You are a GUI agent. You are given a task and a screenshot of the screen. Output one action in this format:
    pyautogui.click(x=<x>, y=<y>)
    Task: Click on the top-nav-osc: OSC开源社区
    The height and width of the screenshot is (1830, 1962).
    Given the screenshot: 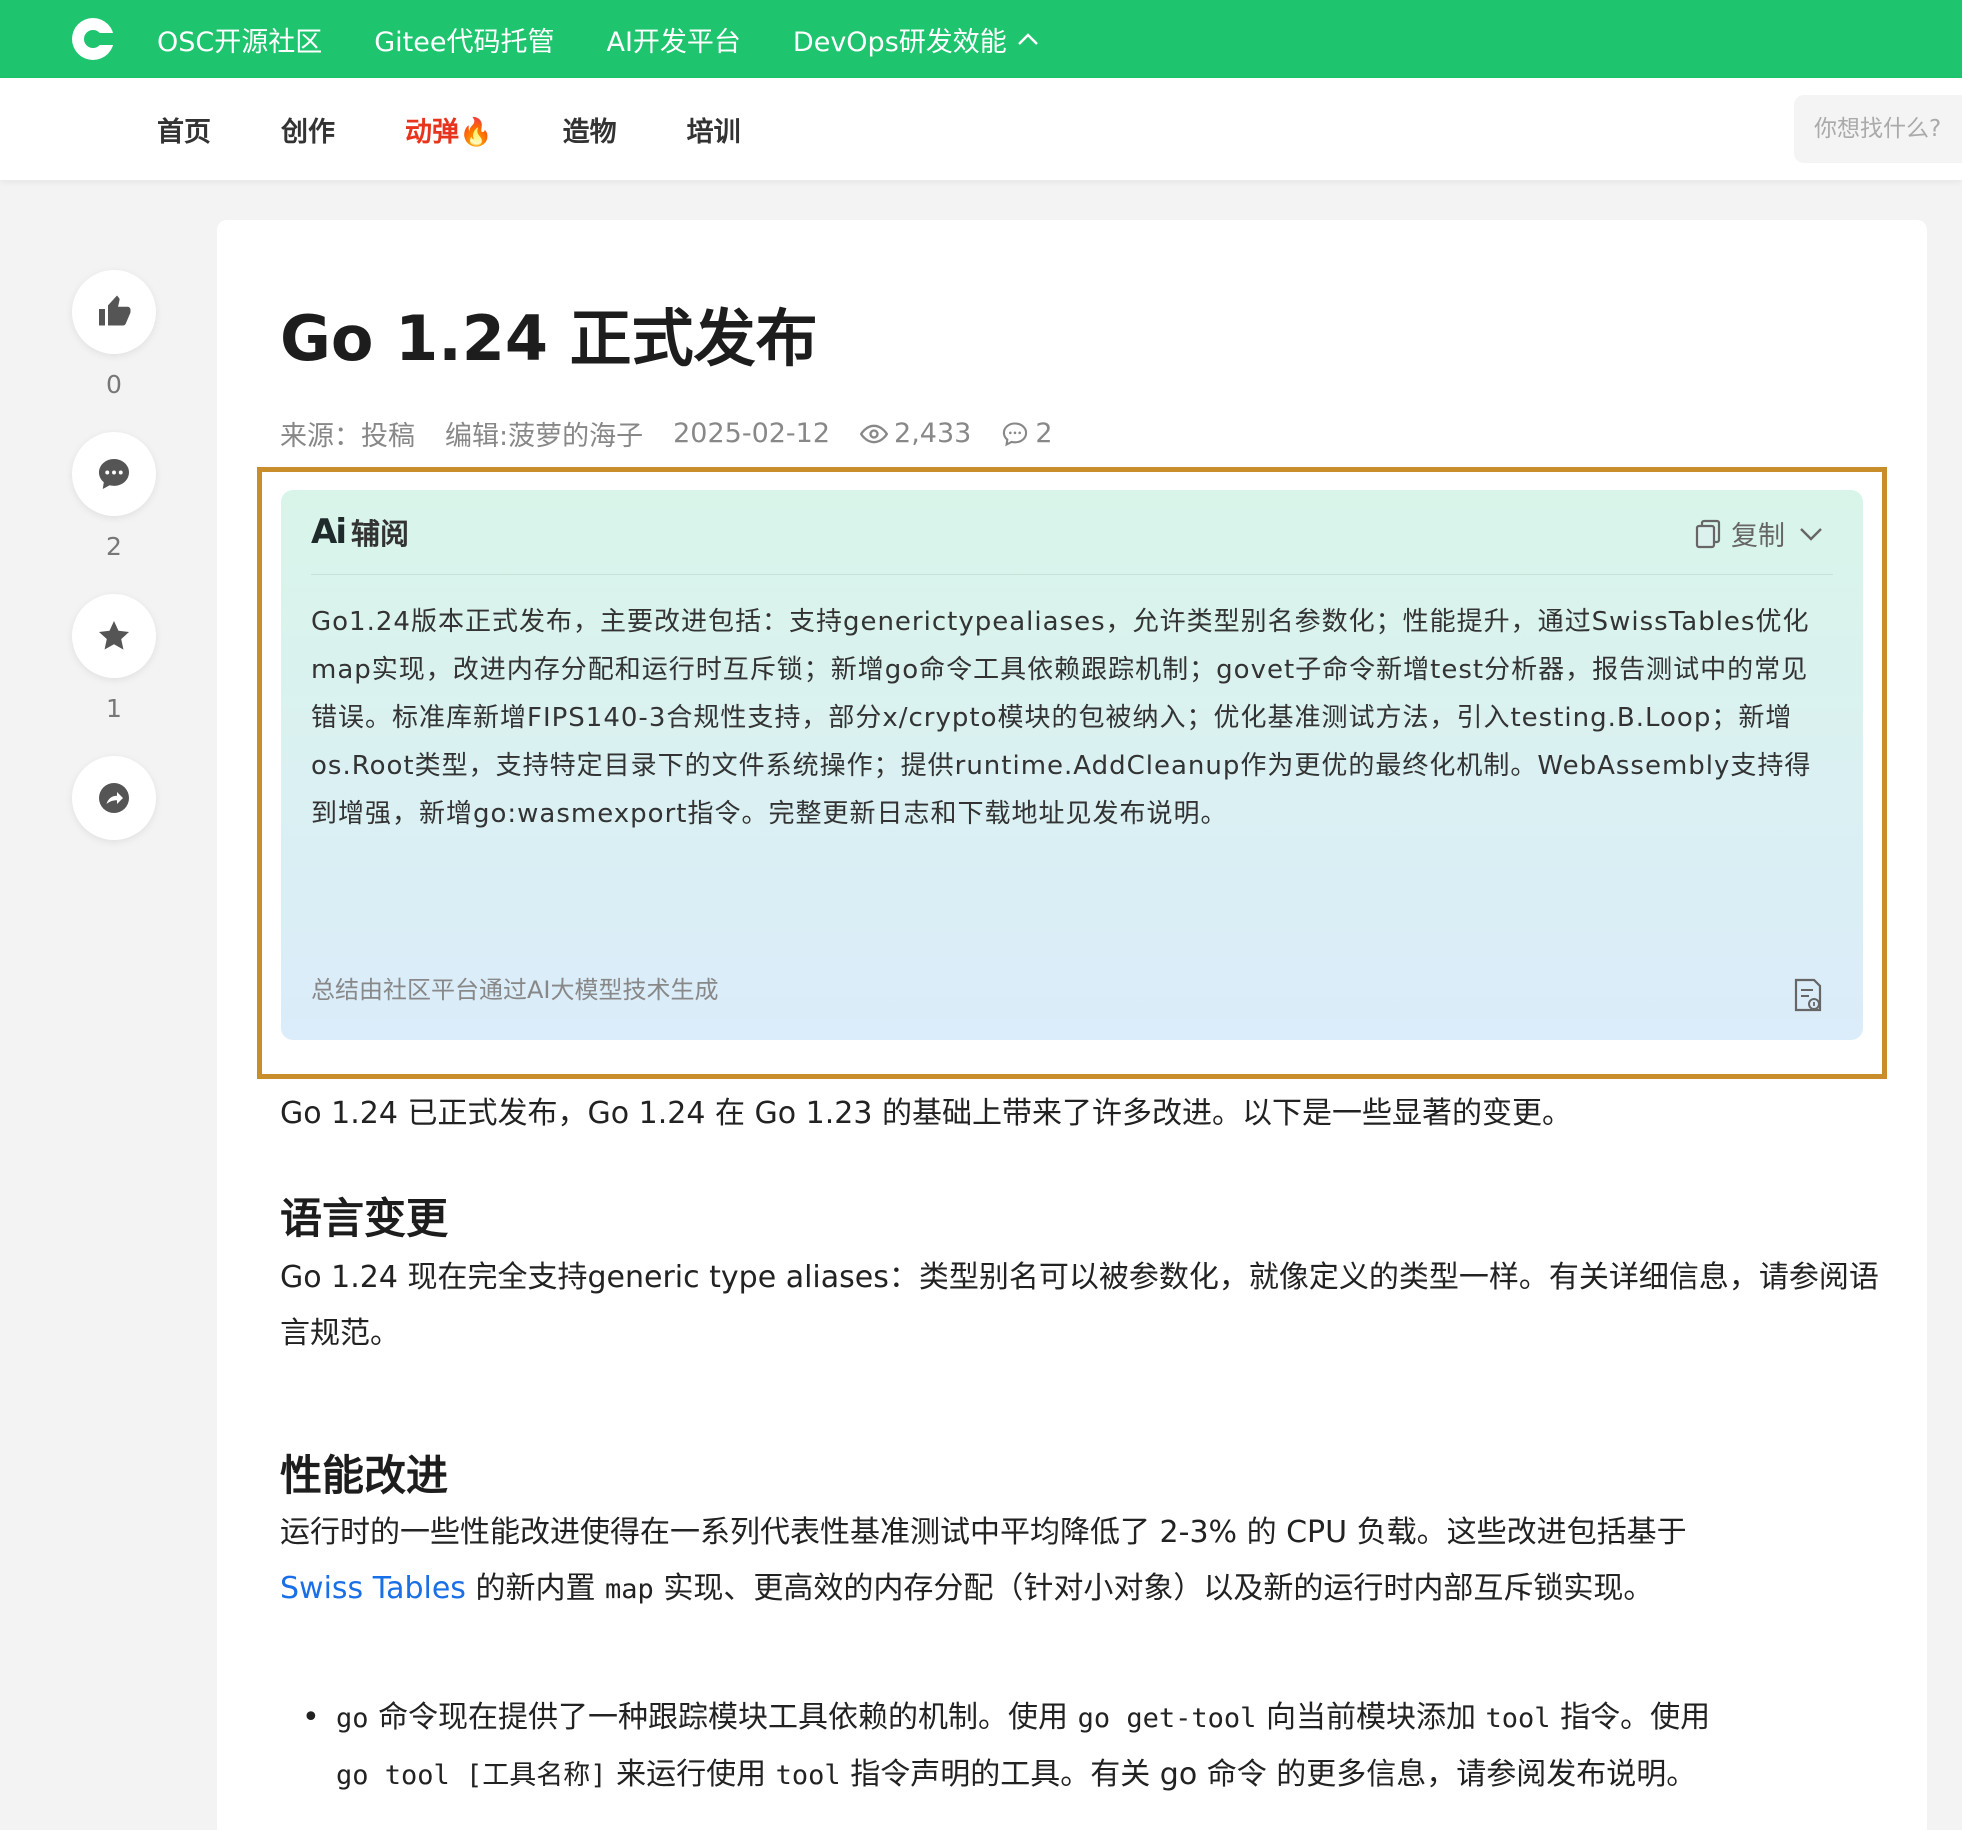 What is the action you would take?
    pyautogui.click(x=239, y=39)
    